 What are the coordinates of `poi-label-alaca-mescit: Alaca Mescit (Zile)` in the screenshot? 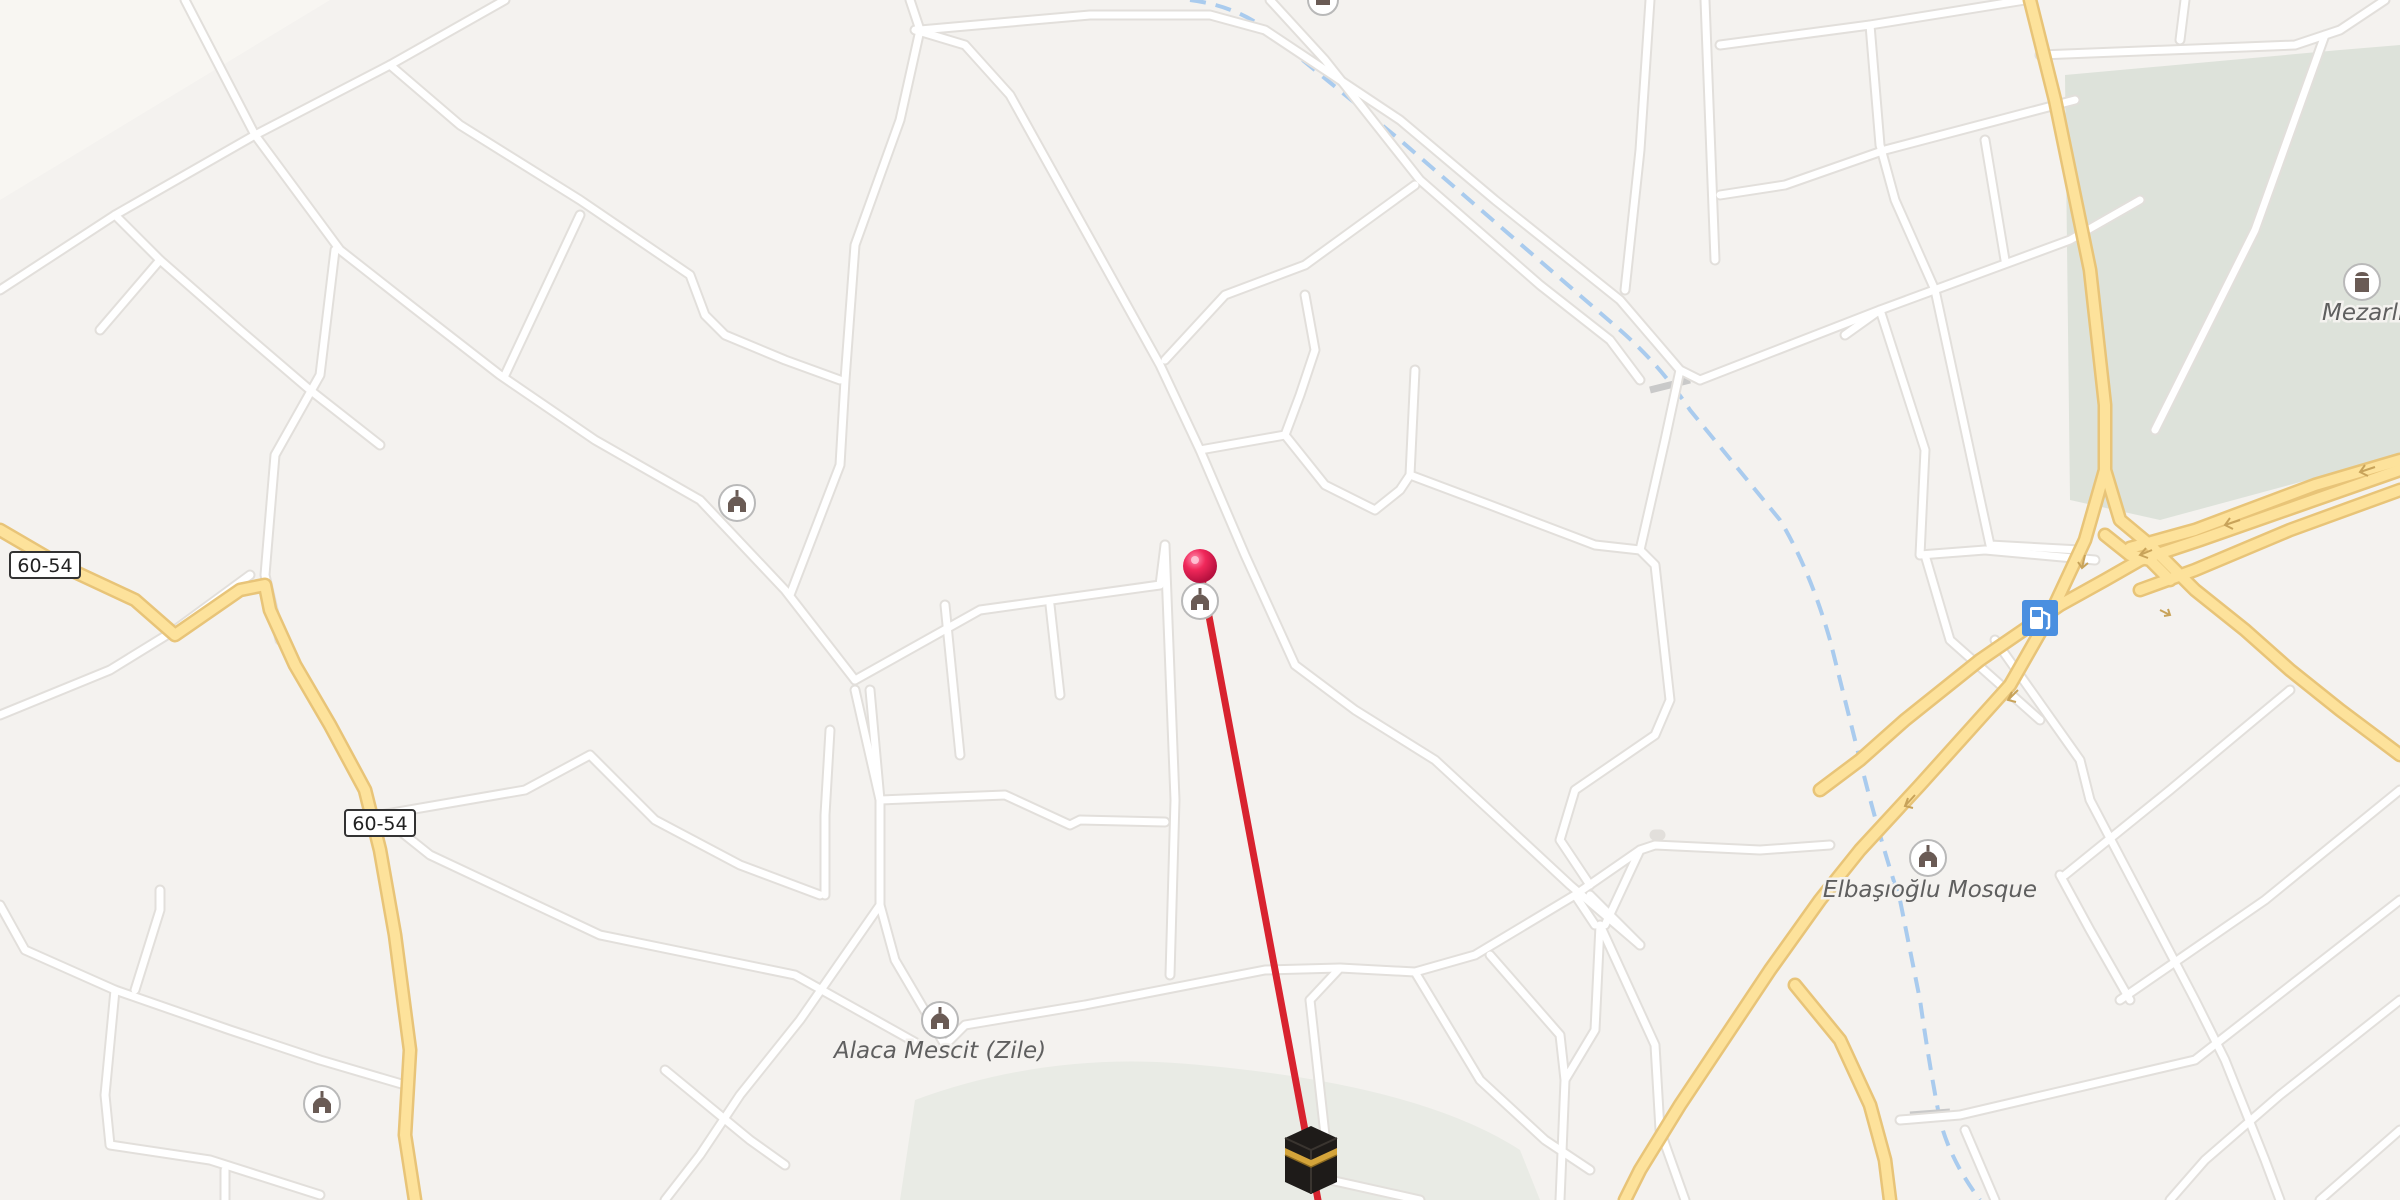 It's located at (938, 1051).